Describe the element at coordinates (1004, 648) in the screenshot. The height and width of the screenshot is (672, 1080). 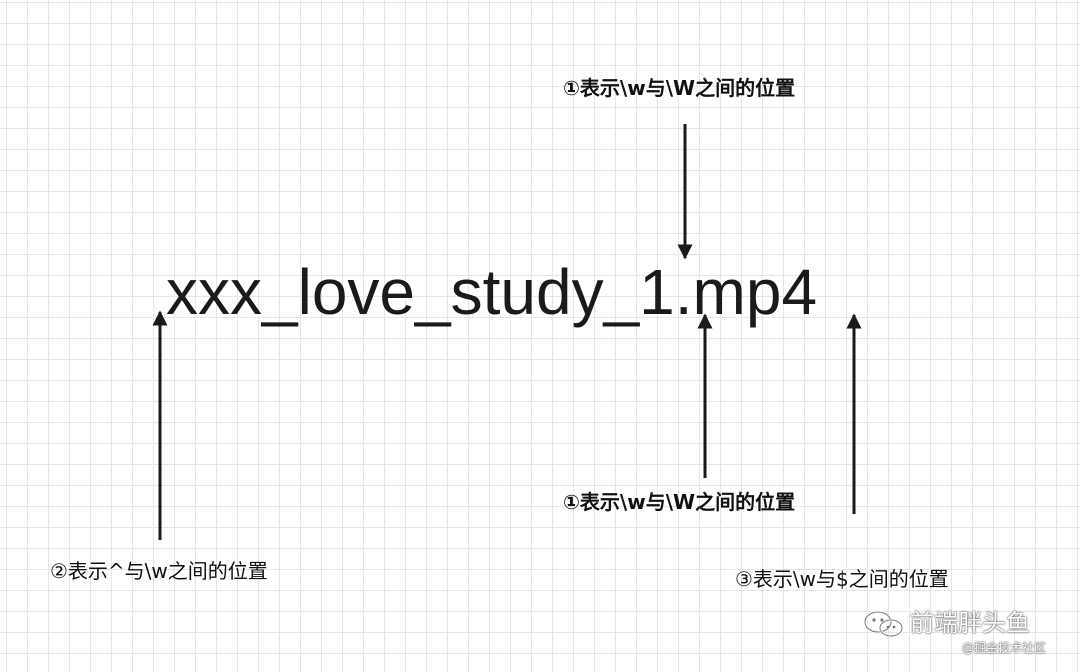
I see `watermark-source: @掘金技术社区` at that location.